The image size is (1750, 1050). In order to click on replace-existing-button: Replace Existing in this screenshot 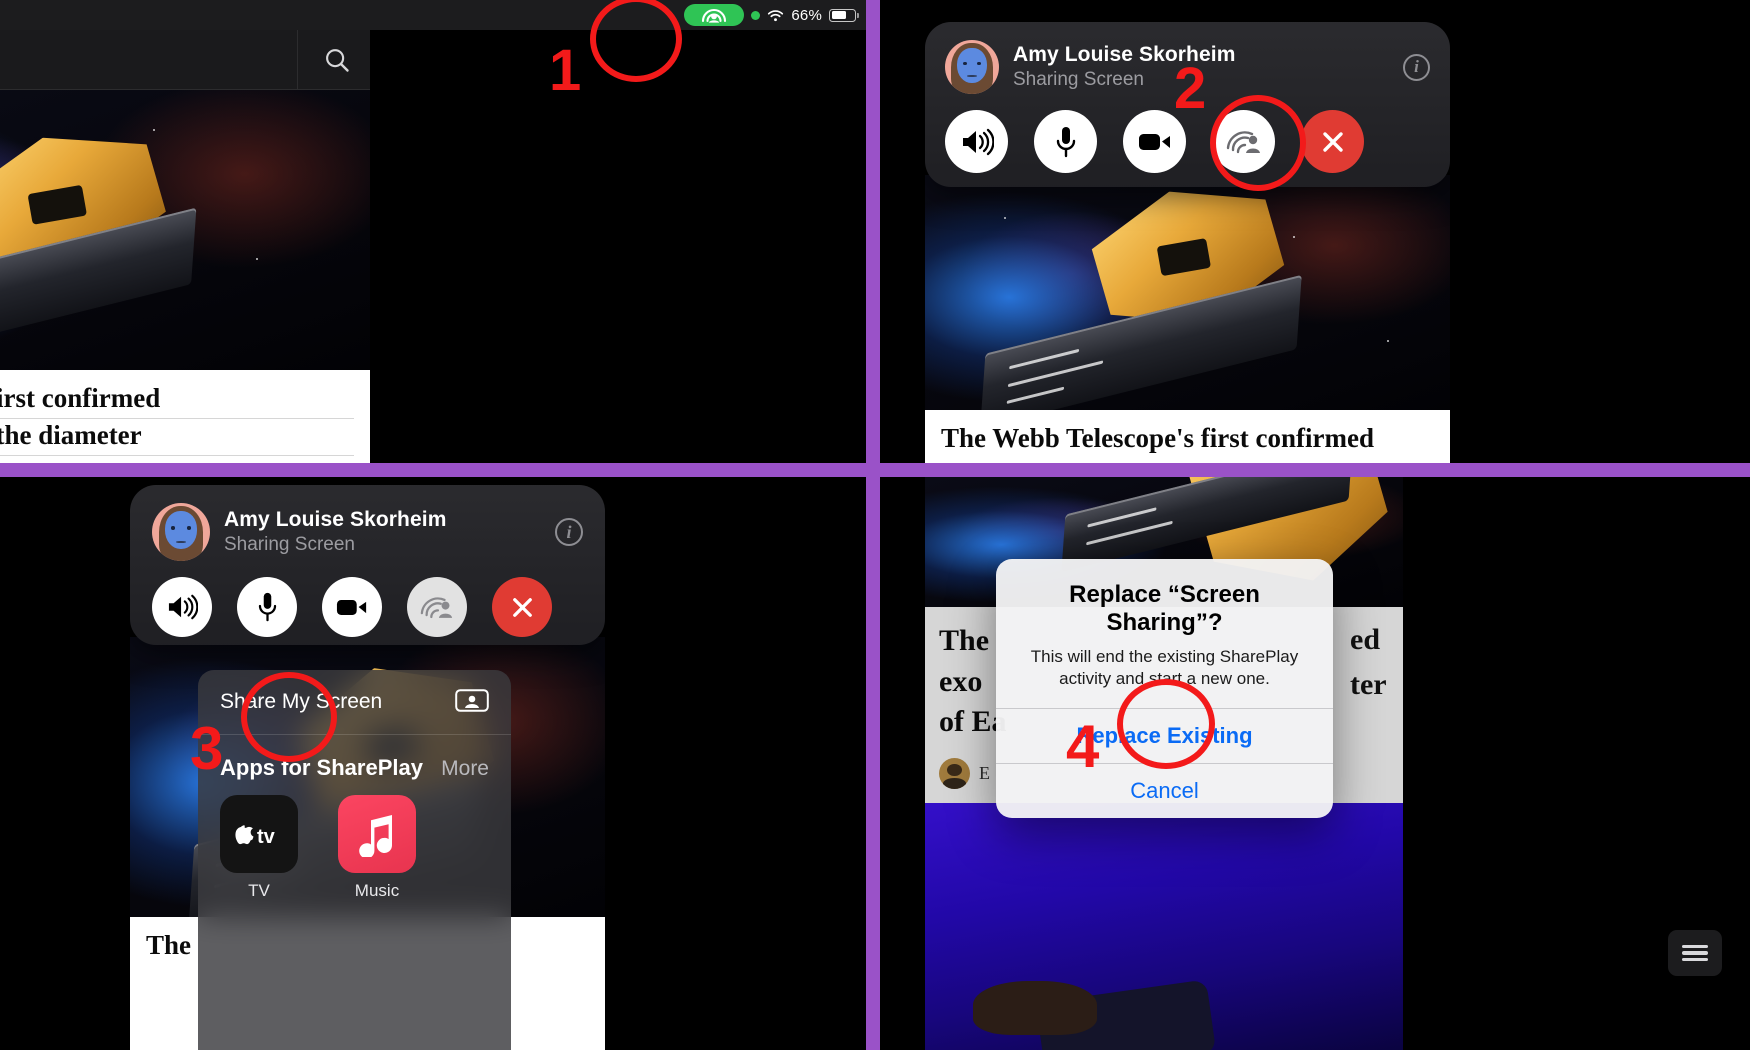, I will do `click(1164, 736)`.